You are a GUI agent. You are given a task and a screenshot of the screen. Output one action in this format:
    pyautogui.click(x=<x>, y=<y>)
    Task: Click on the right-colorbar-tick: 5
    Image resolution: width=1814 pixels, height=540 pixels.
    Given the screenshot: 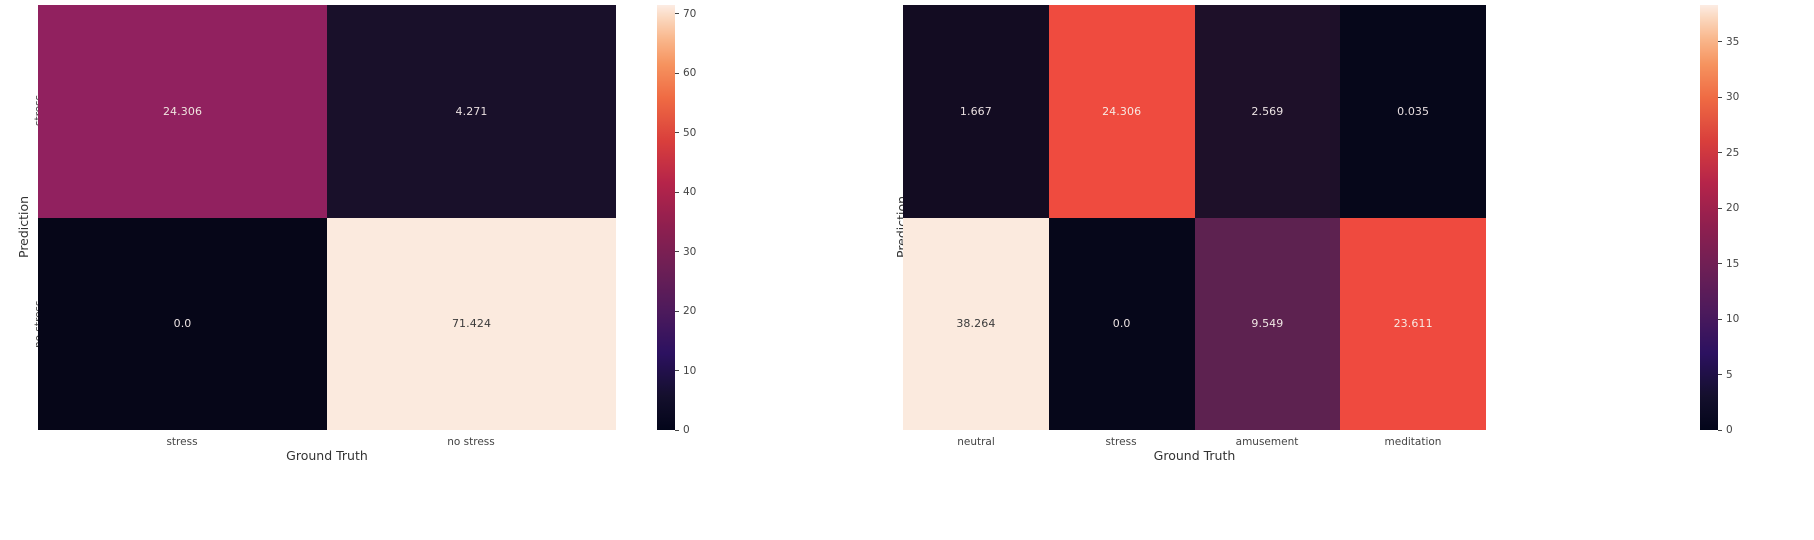 What is the action you would take?
    pyautogui.click(x=1725, y=375)
    